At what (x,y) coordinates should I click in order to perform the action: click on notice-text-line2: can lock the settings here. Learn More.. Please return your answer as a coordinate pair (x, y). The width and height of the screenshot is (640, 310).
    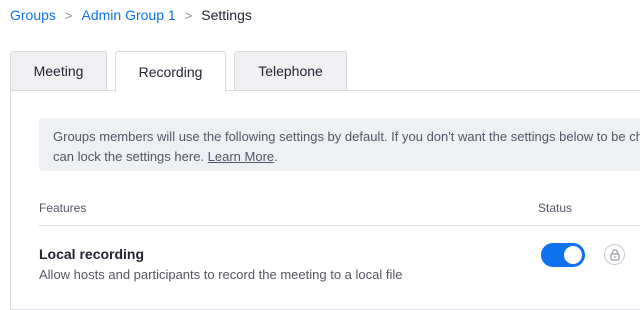
    Looking at the image, I should click on (346, 157).